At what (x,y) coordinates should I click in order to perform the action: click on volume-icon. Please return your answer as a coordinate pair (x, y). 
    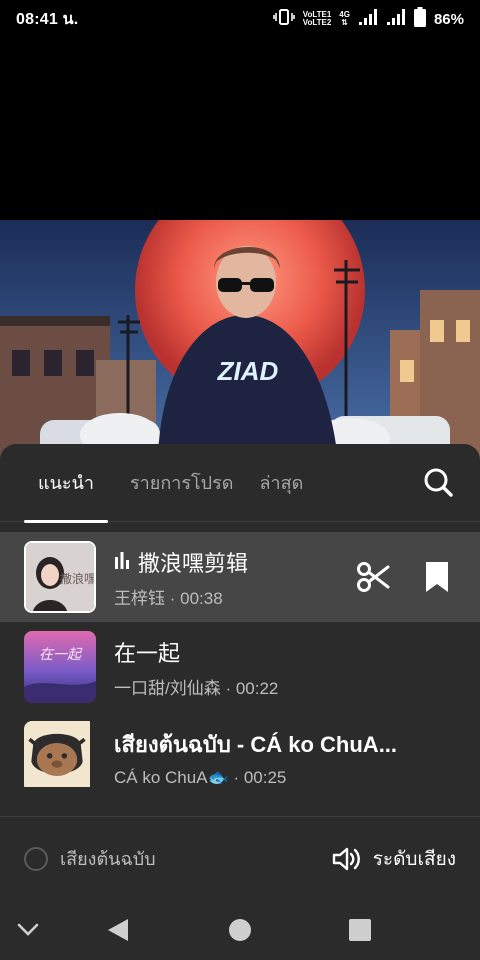
    Looking at the image, I should click on (346, 858).